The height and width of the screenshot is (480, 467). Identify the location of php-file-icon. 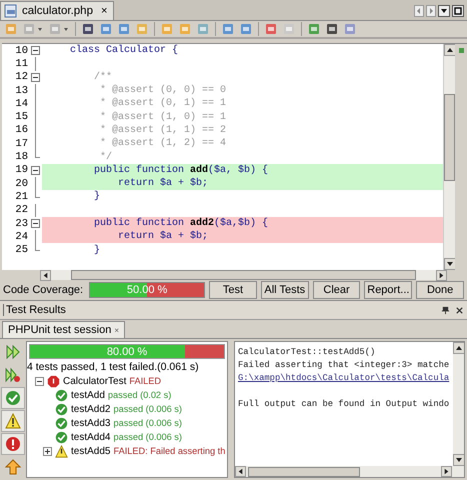
(11, 11).